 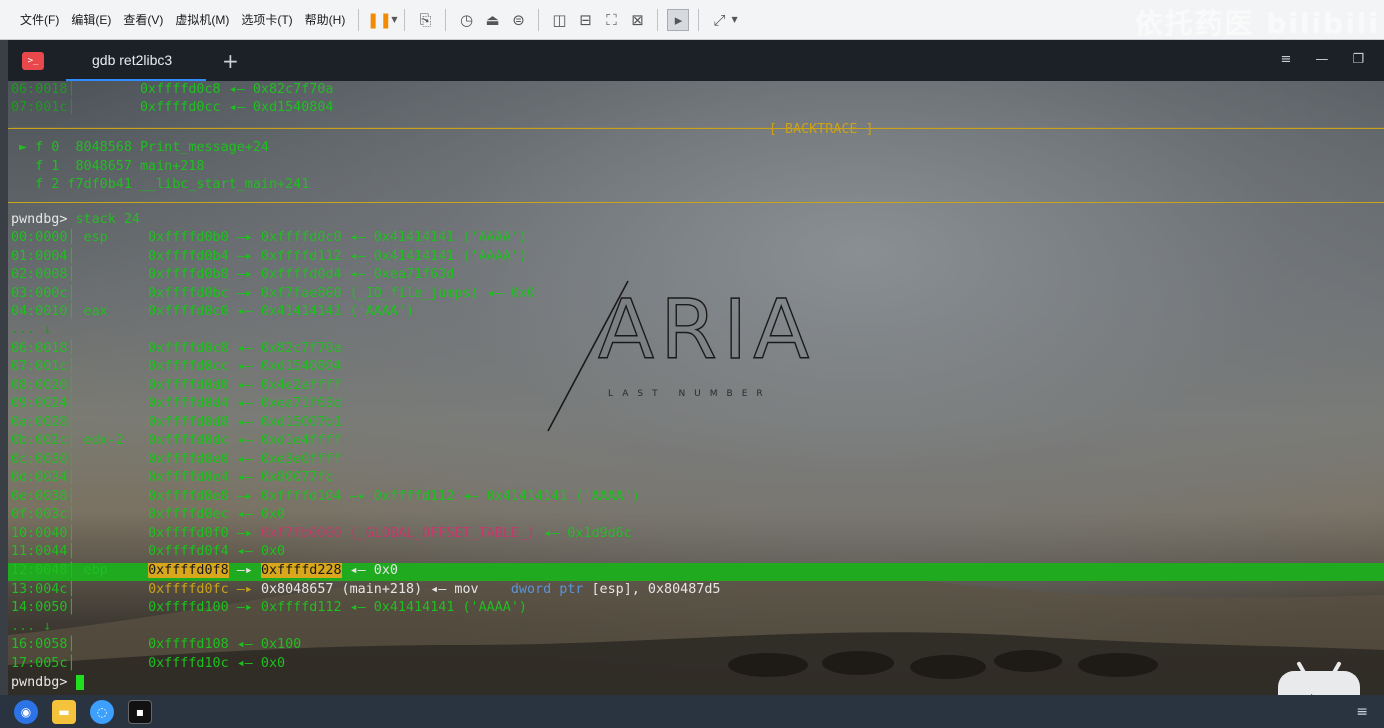 I want to click on terminal-line: 16:0058│ 0xffffd108 ◂— 0x100, so click(x=156, y=645).